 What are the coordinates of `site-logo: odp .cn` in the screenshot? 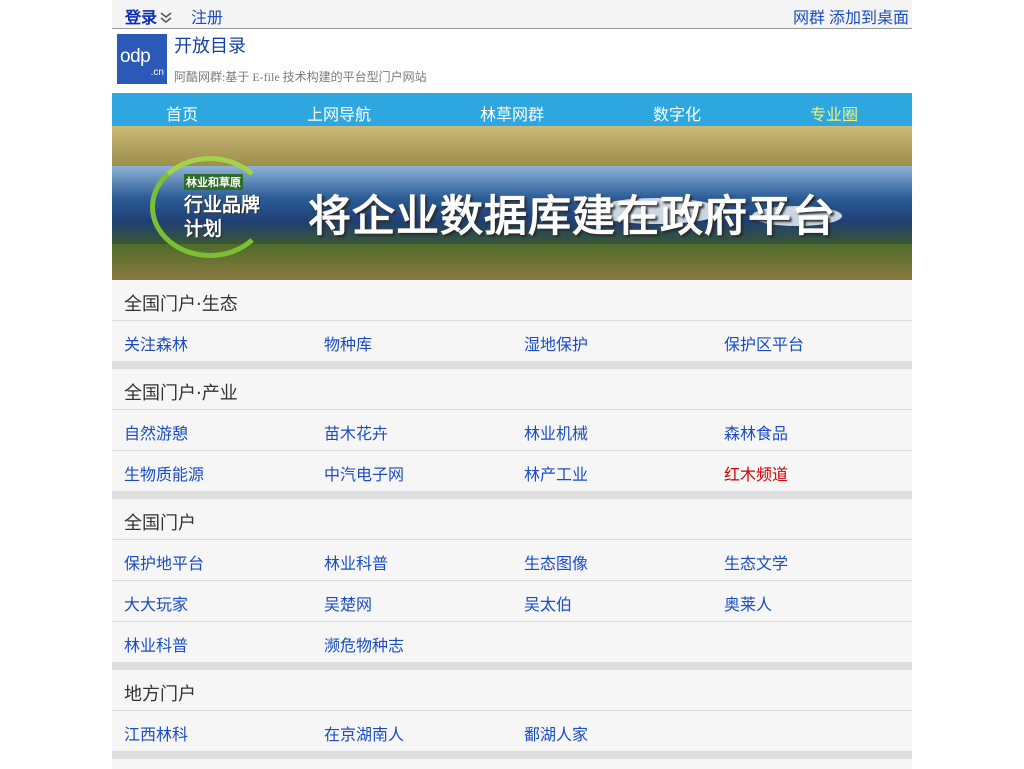 It's located at (142, 59).